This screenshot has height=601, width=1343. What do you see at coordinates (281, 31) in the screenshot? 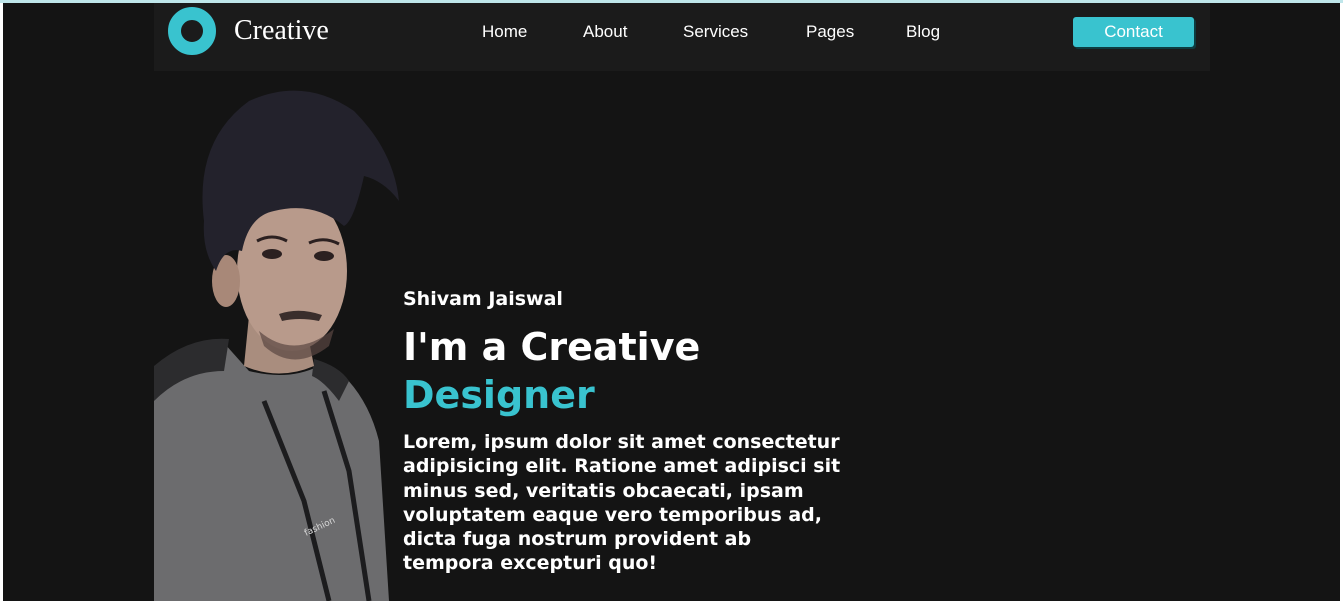
I see `brand-name: Creative` at bounding box center [281, 31].